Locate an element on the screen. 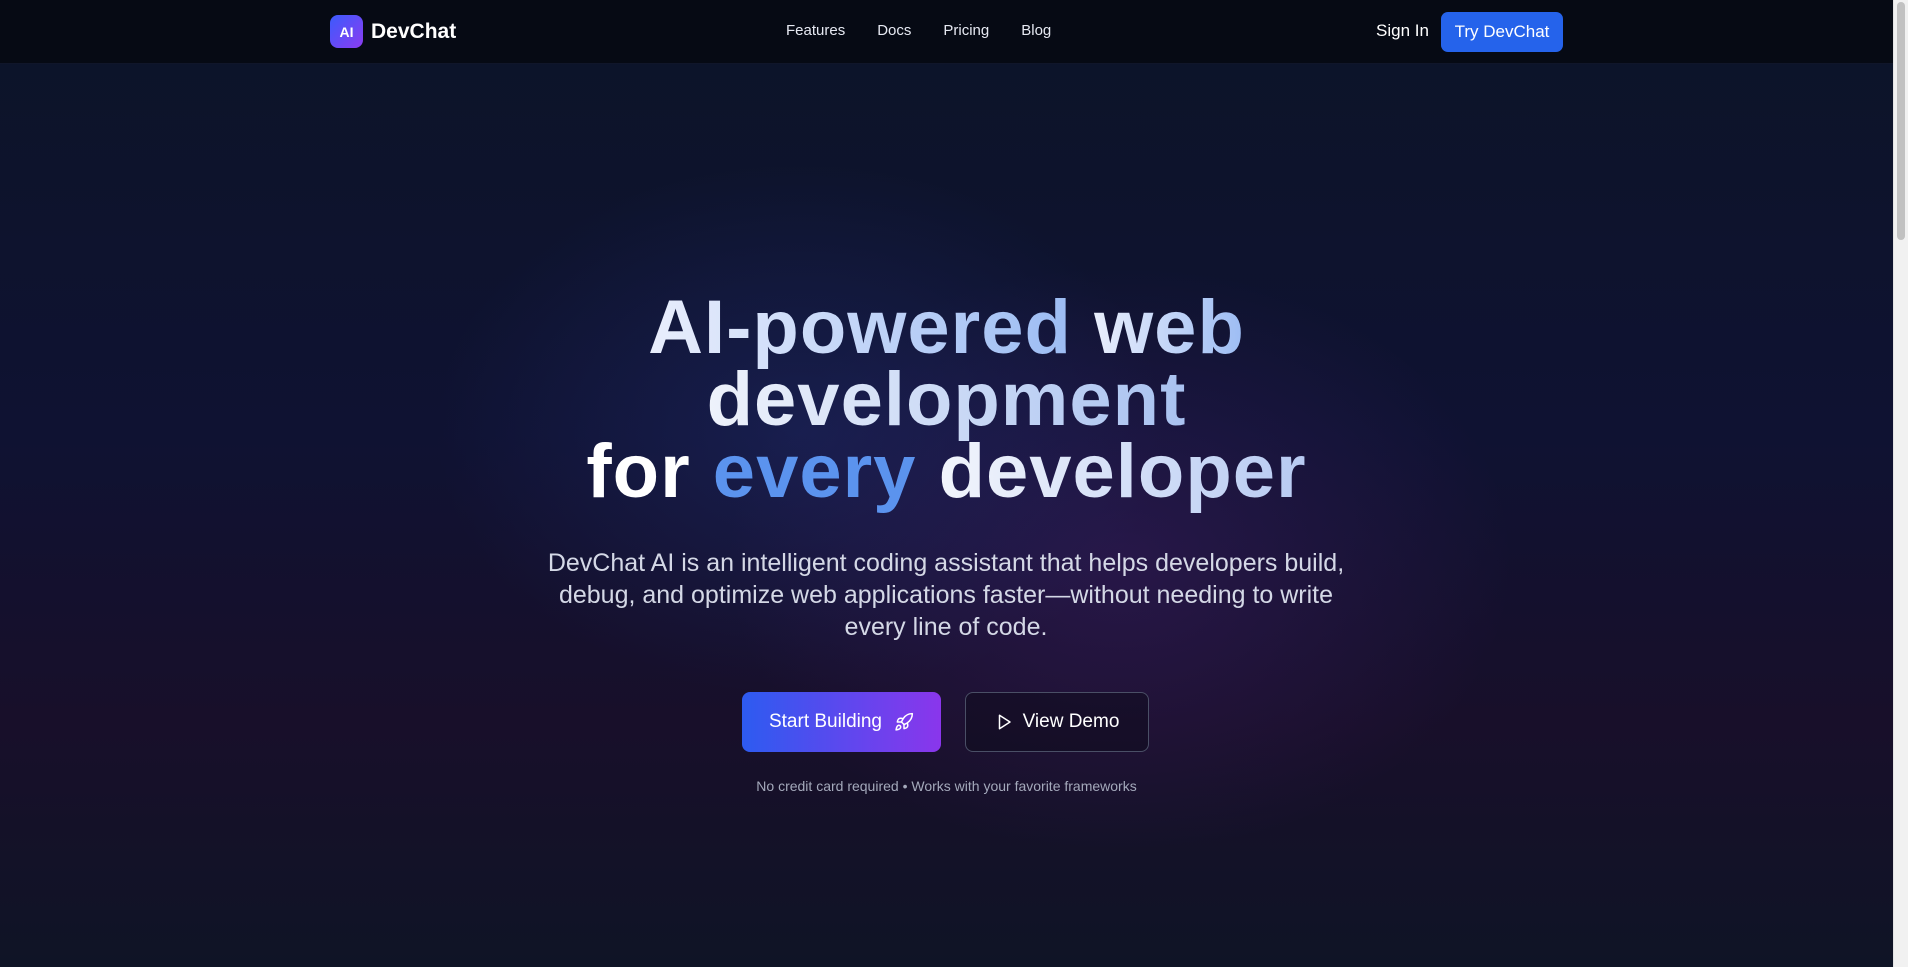 The height and width of the screenshot is (967, 1908). hero-title-developer: developer is located at coordinates (1122, 471).